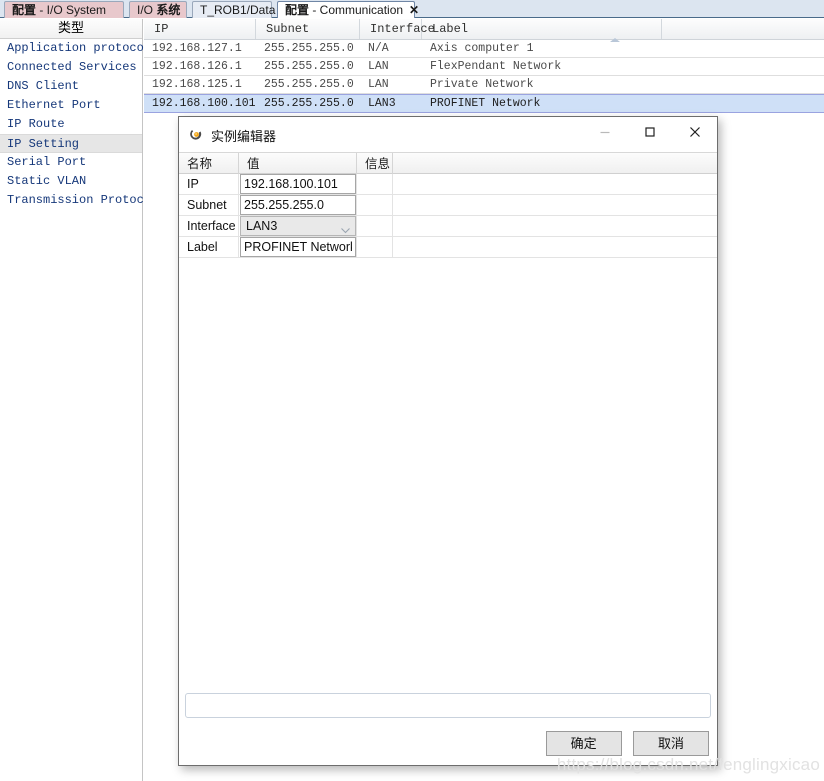  Describe the element at coordinates (71, 67) in the screenshot. I see `sidebar-item-connected-services: Connected Services` at that location.